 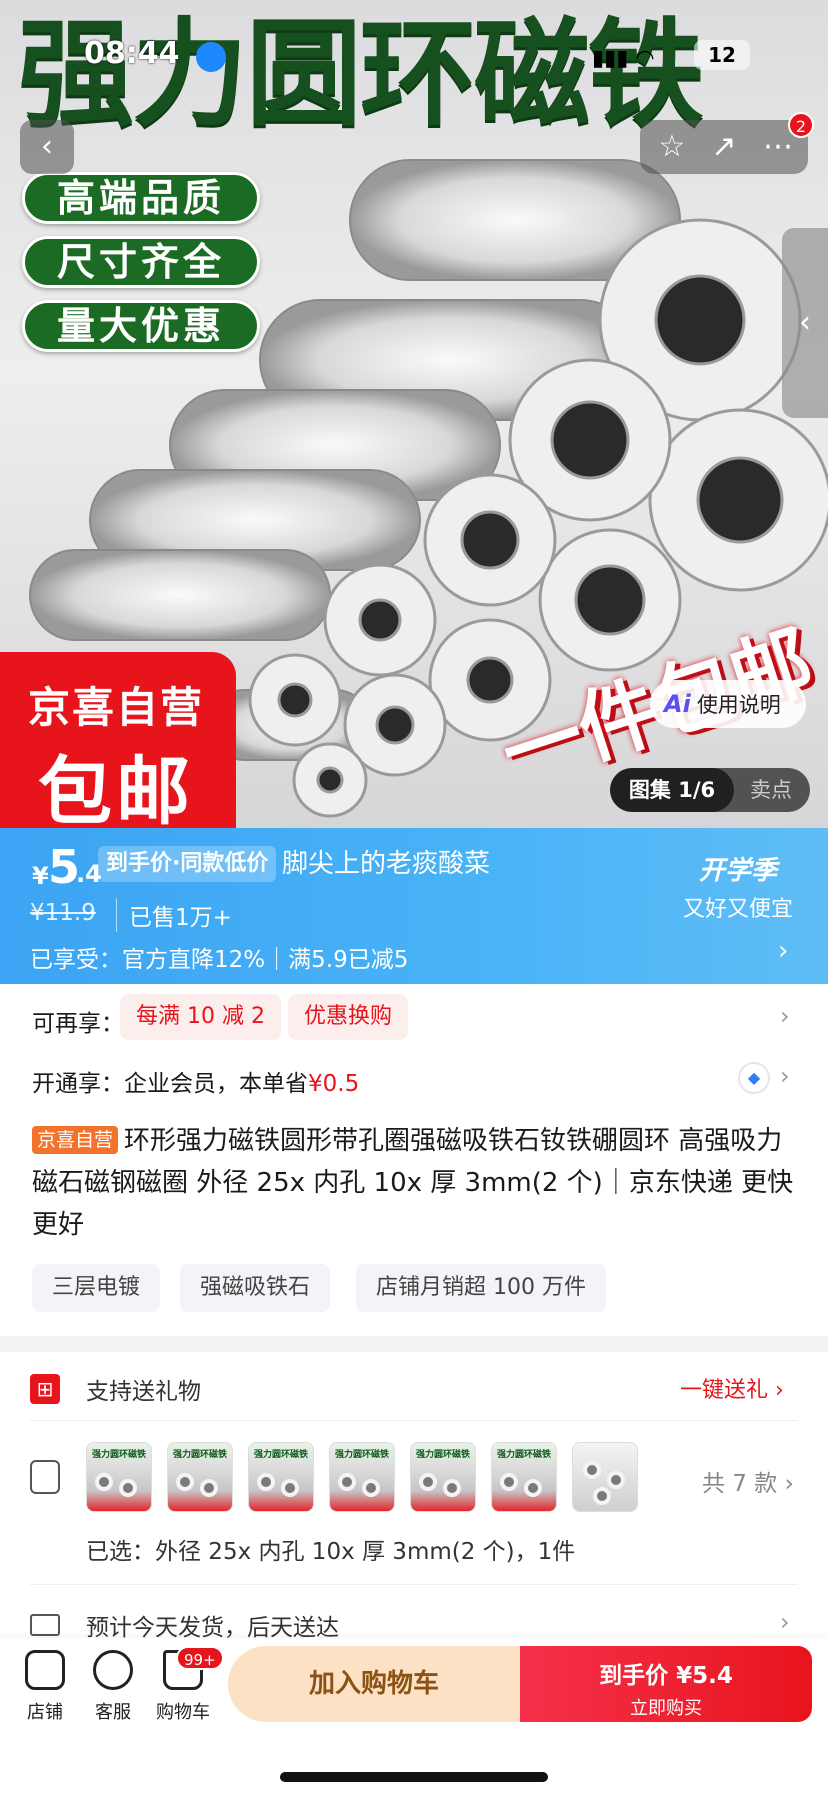 I want to click on store-button: 店铺, so click(x=45, y=1687).